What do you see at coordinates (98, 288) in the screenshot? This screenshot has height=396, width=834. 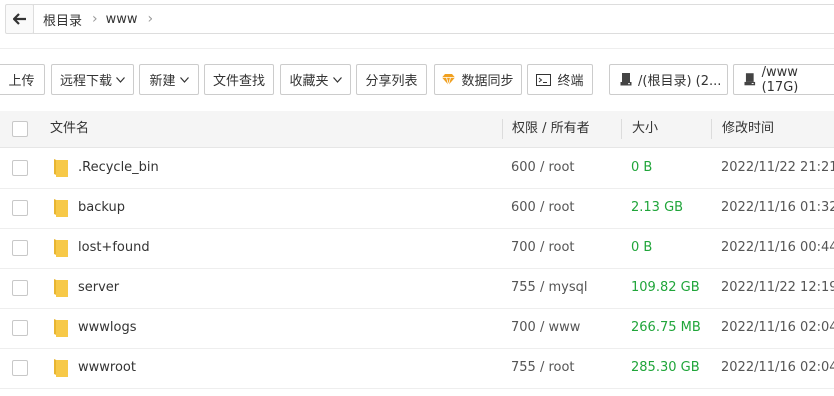 I see `file-name: server` at bounding box center [98, 288].